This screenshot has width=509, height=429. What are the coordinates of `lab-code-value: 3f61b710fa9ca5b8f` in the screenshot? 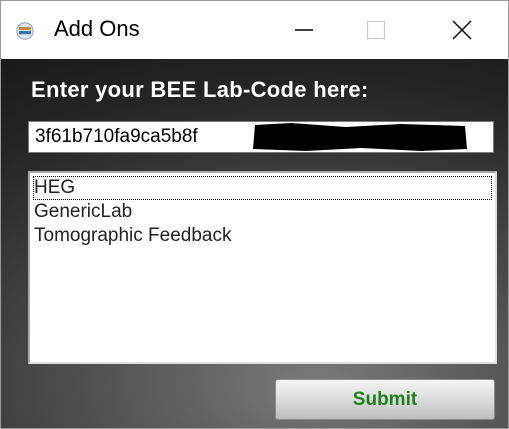 It's located at (116, 136).